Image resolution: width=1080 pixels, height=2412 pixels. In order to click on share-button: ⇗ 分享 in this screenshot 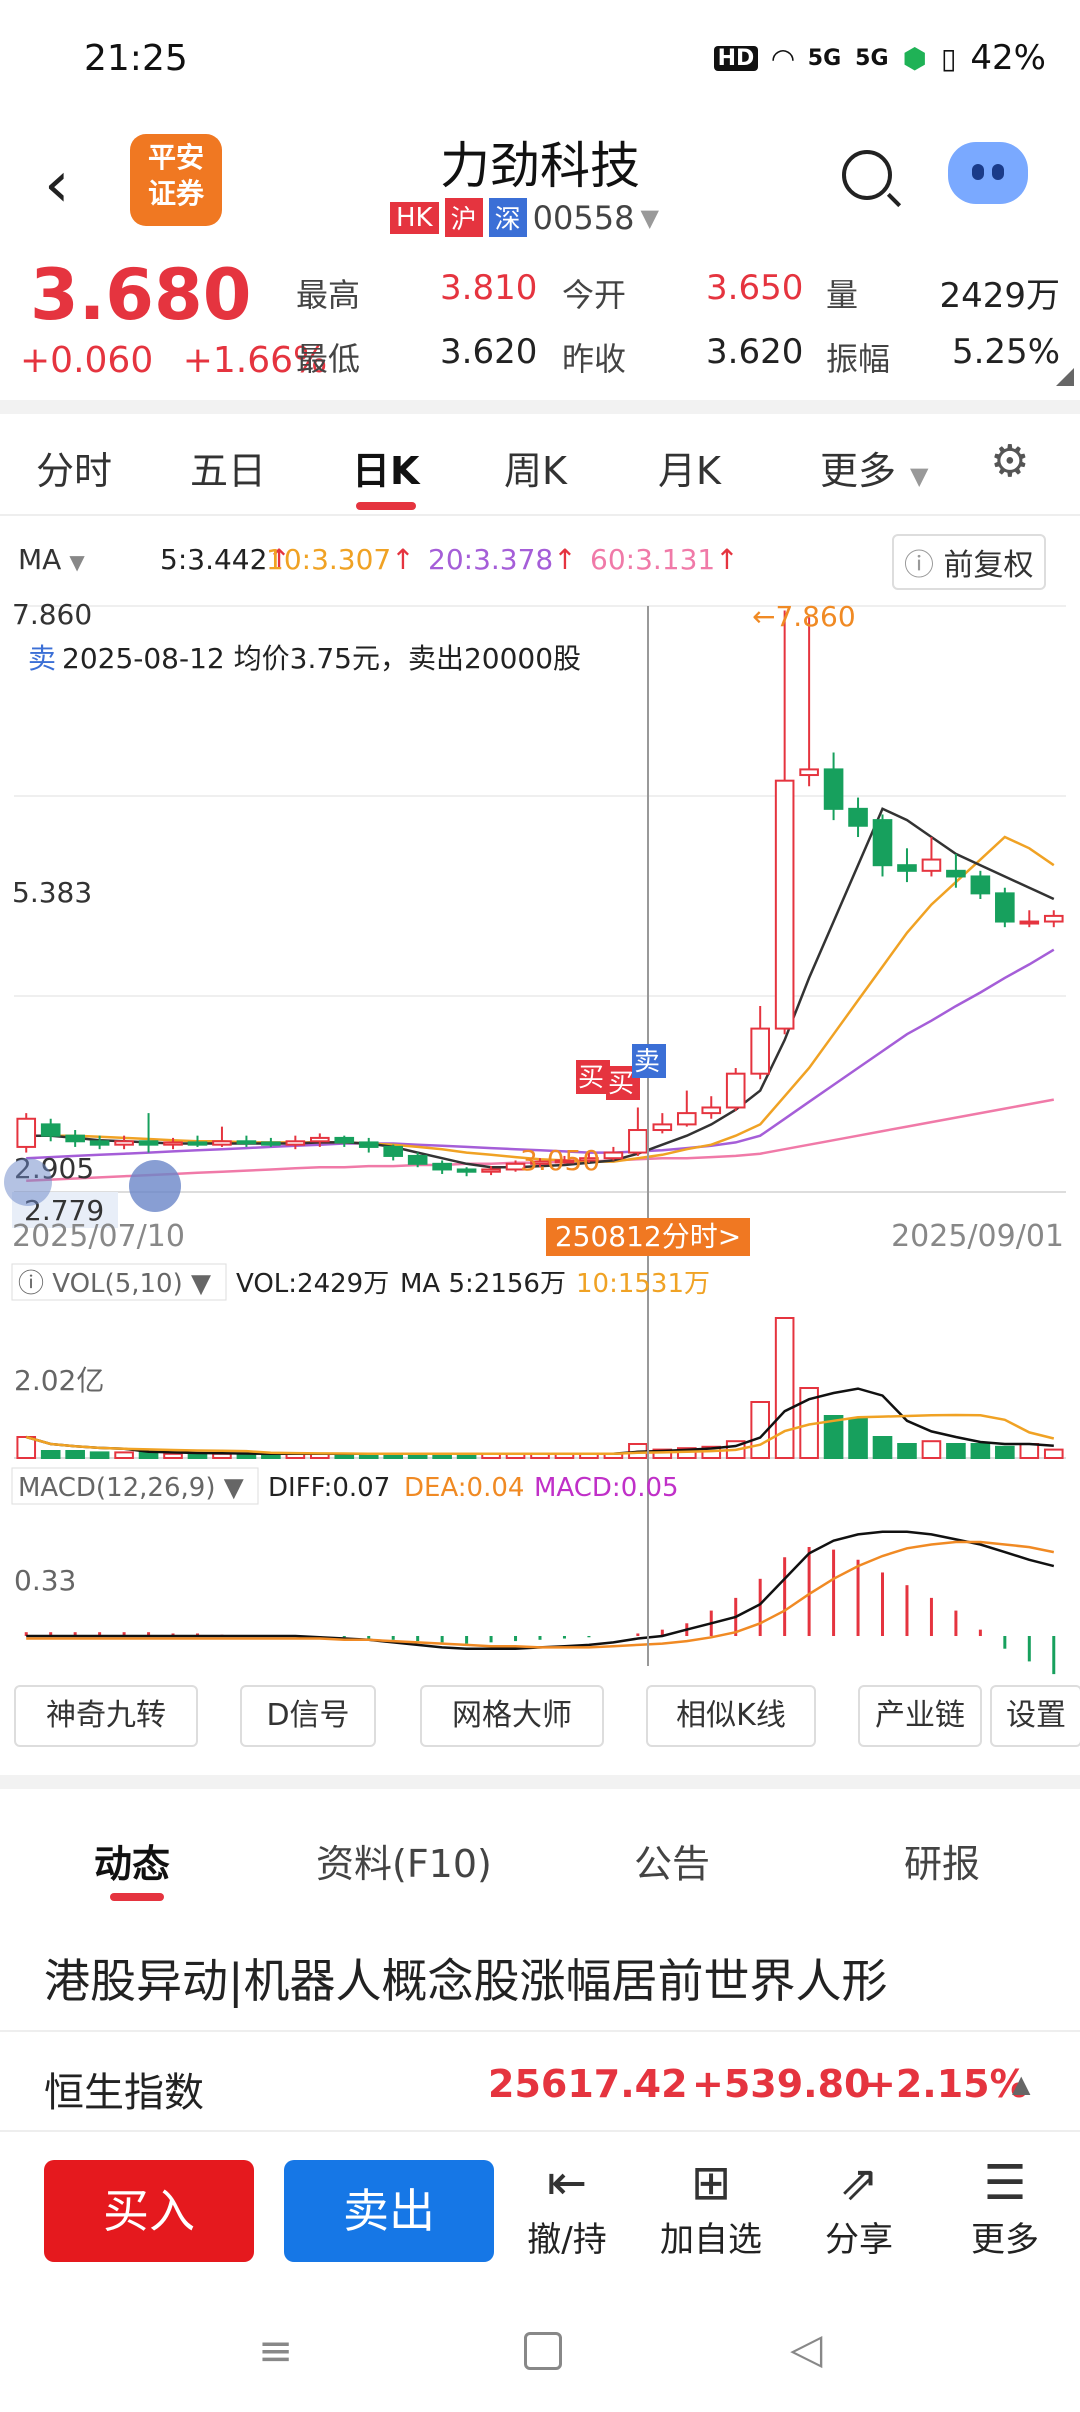, I will do `click(859, 2207)`.